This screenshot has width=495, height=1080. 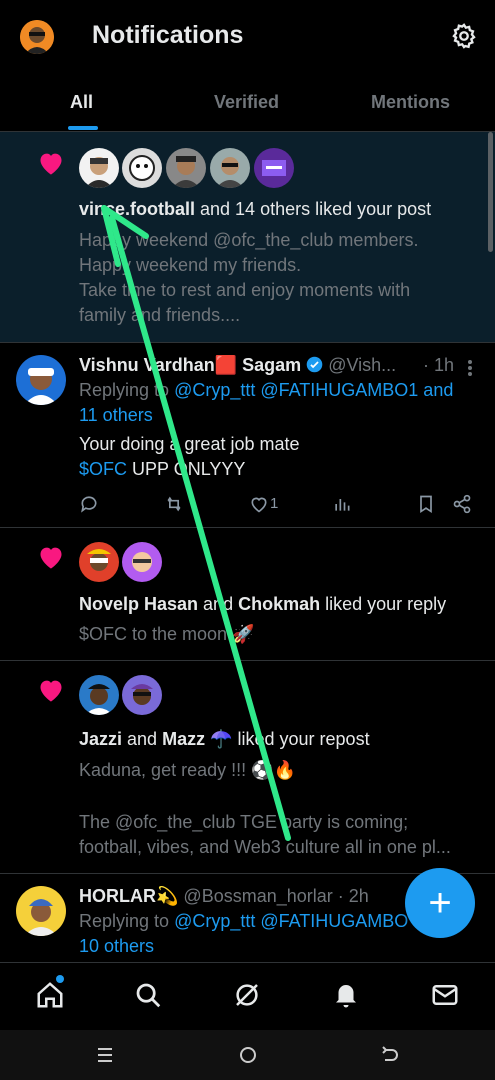 What do you see at coordinates (168, 35) in the screenshot?
I see `page-title: Notifications` at bounding box center [168, 35].